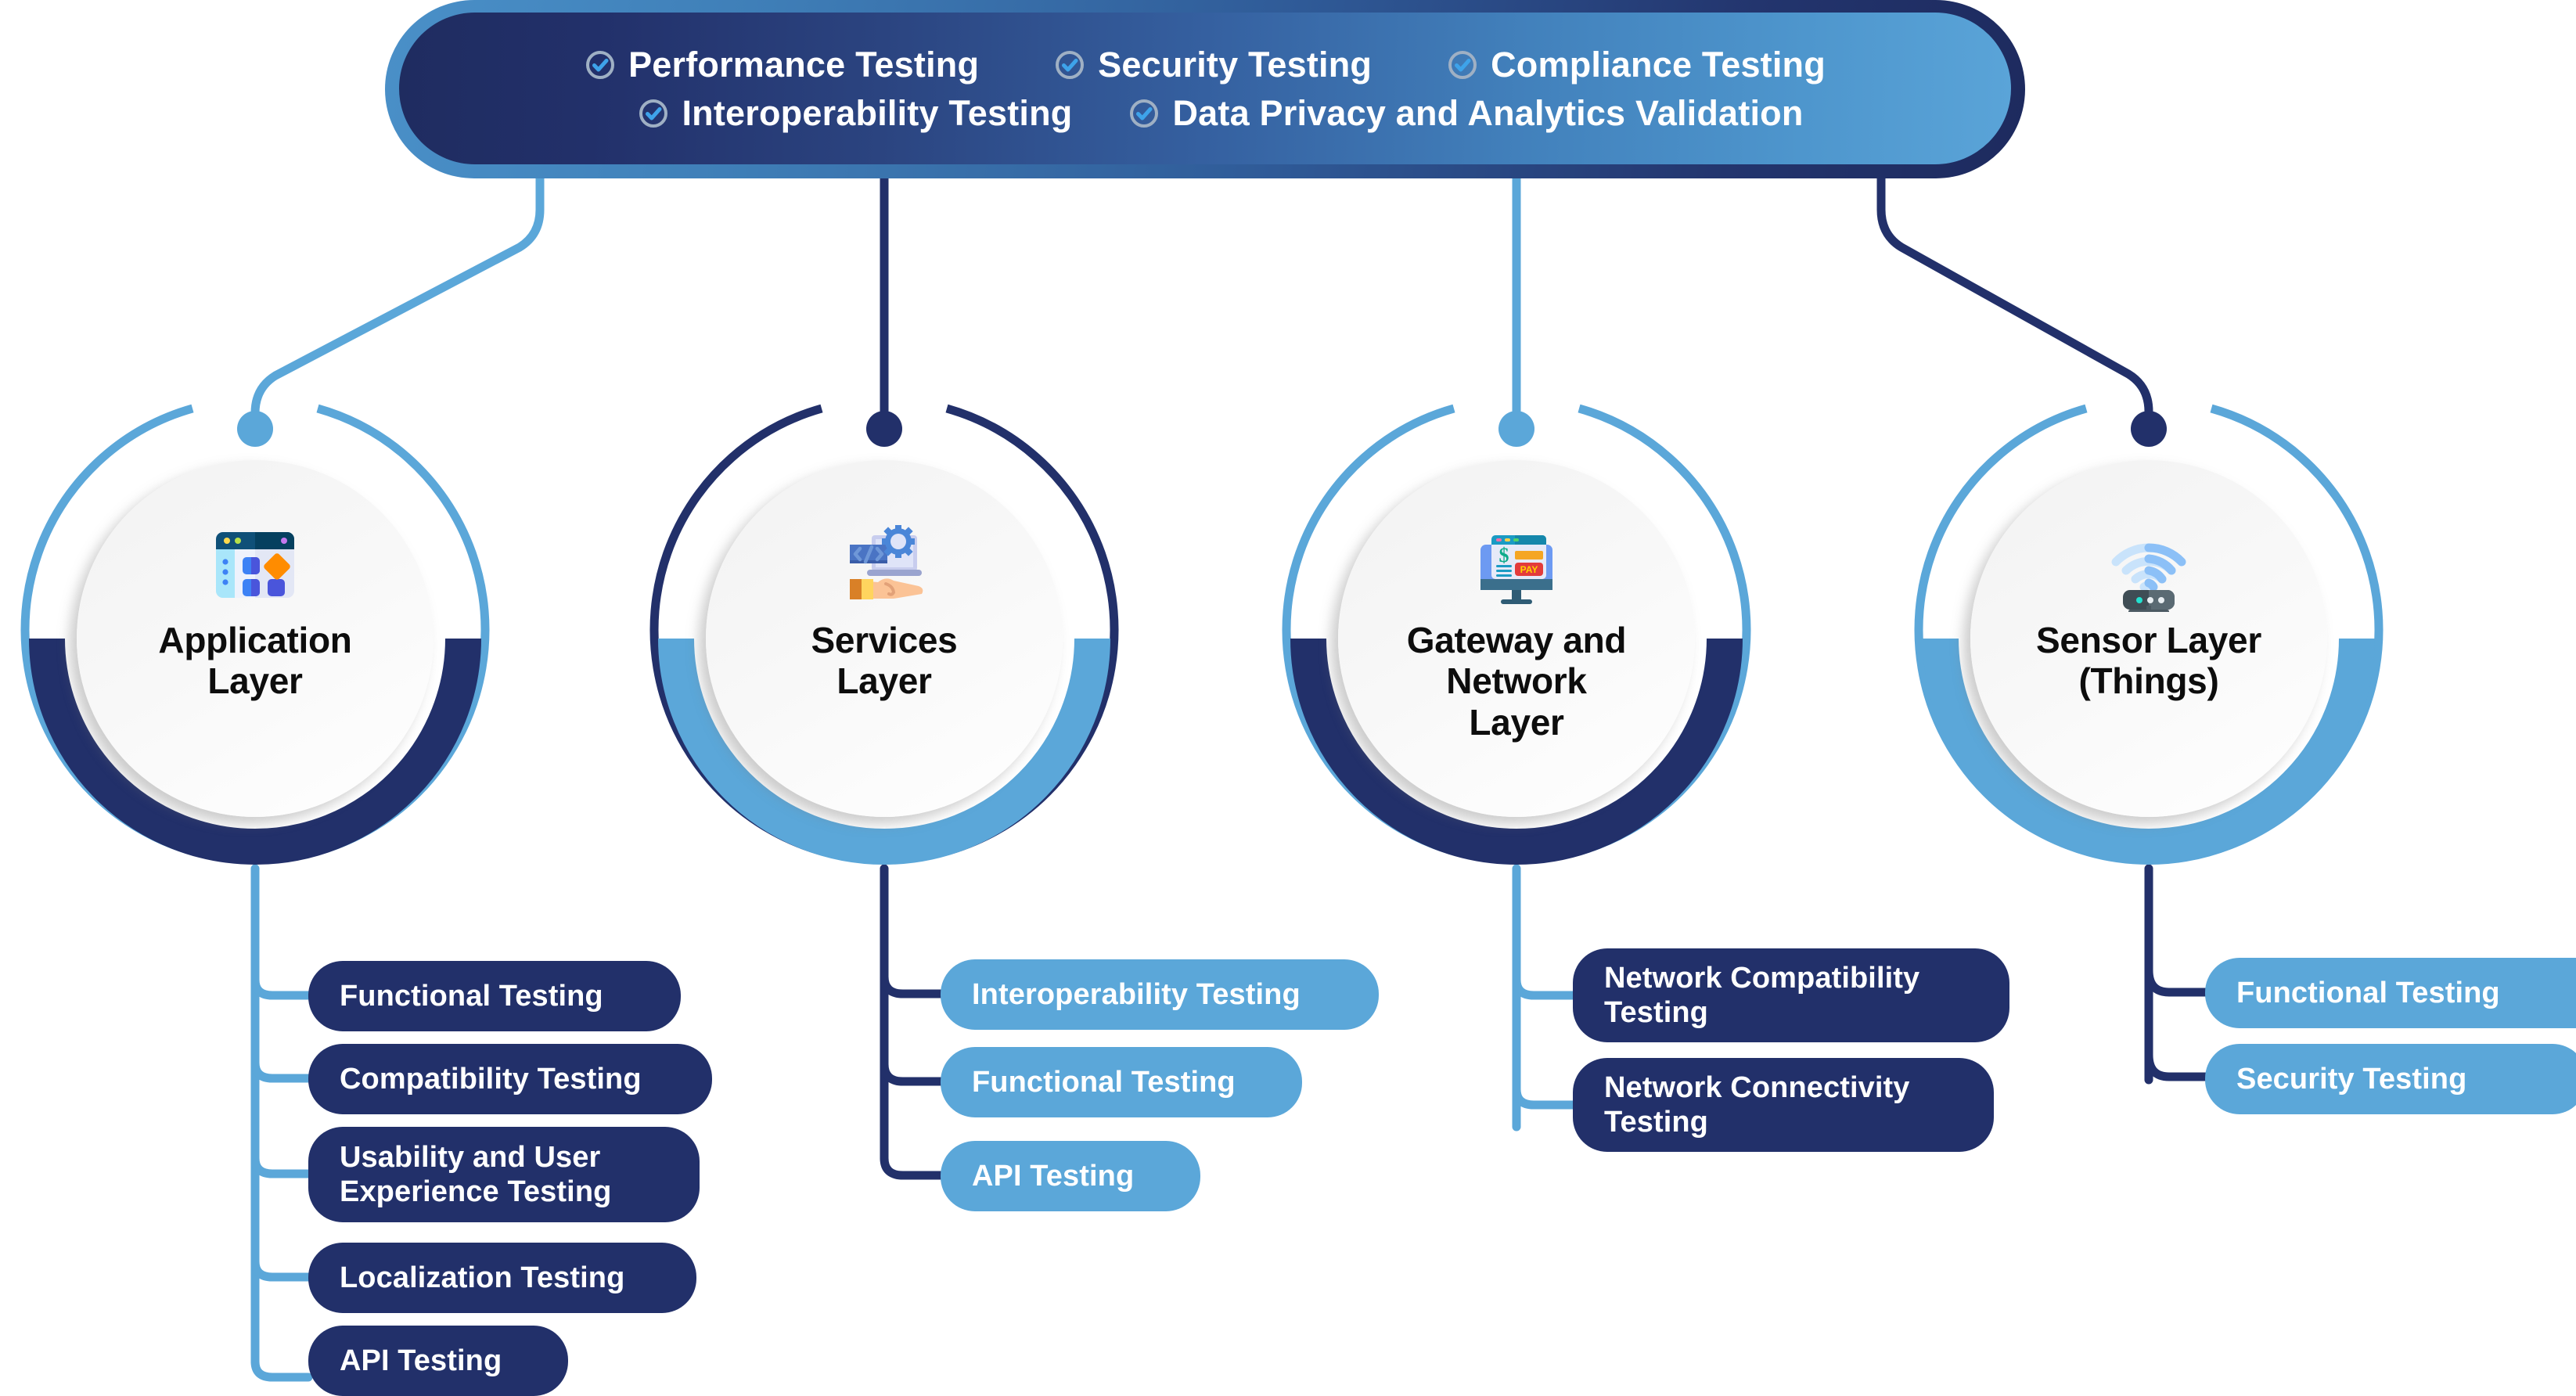  I want to click on svg-text: PAY, so click(1529, 570).